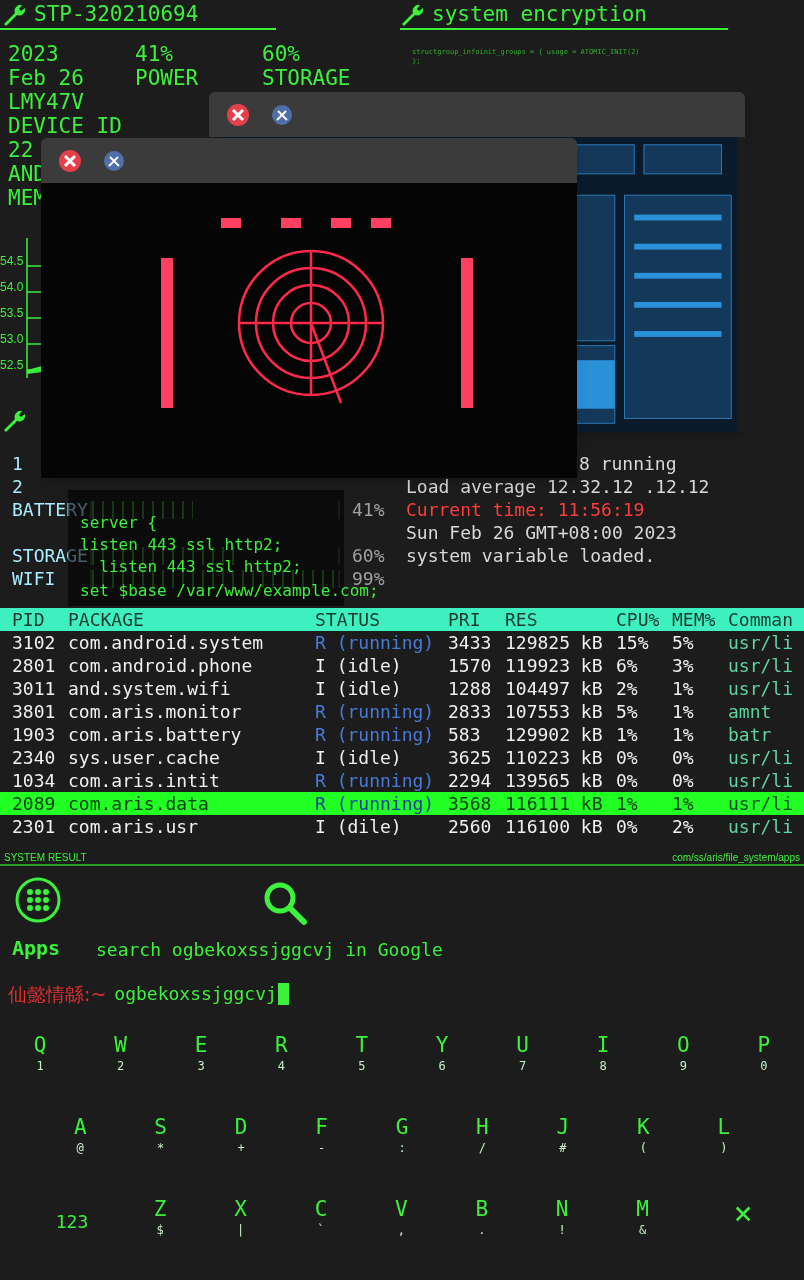 This screenshot has width=804, height=1280. I want to click on table-cell-text: 2560, so click(470, 826).